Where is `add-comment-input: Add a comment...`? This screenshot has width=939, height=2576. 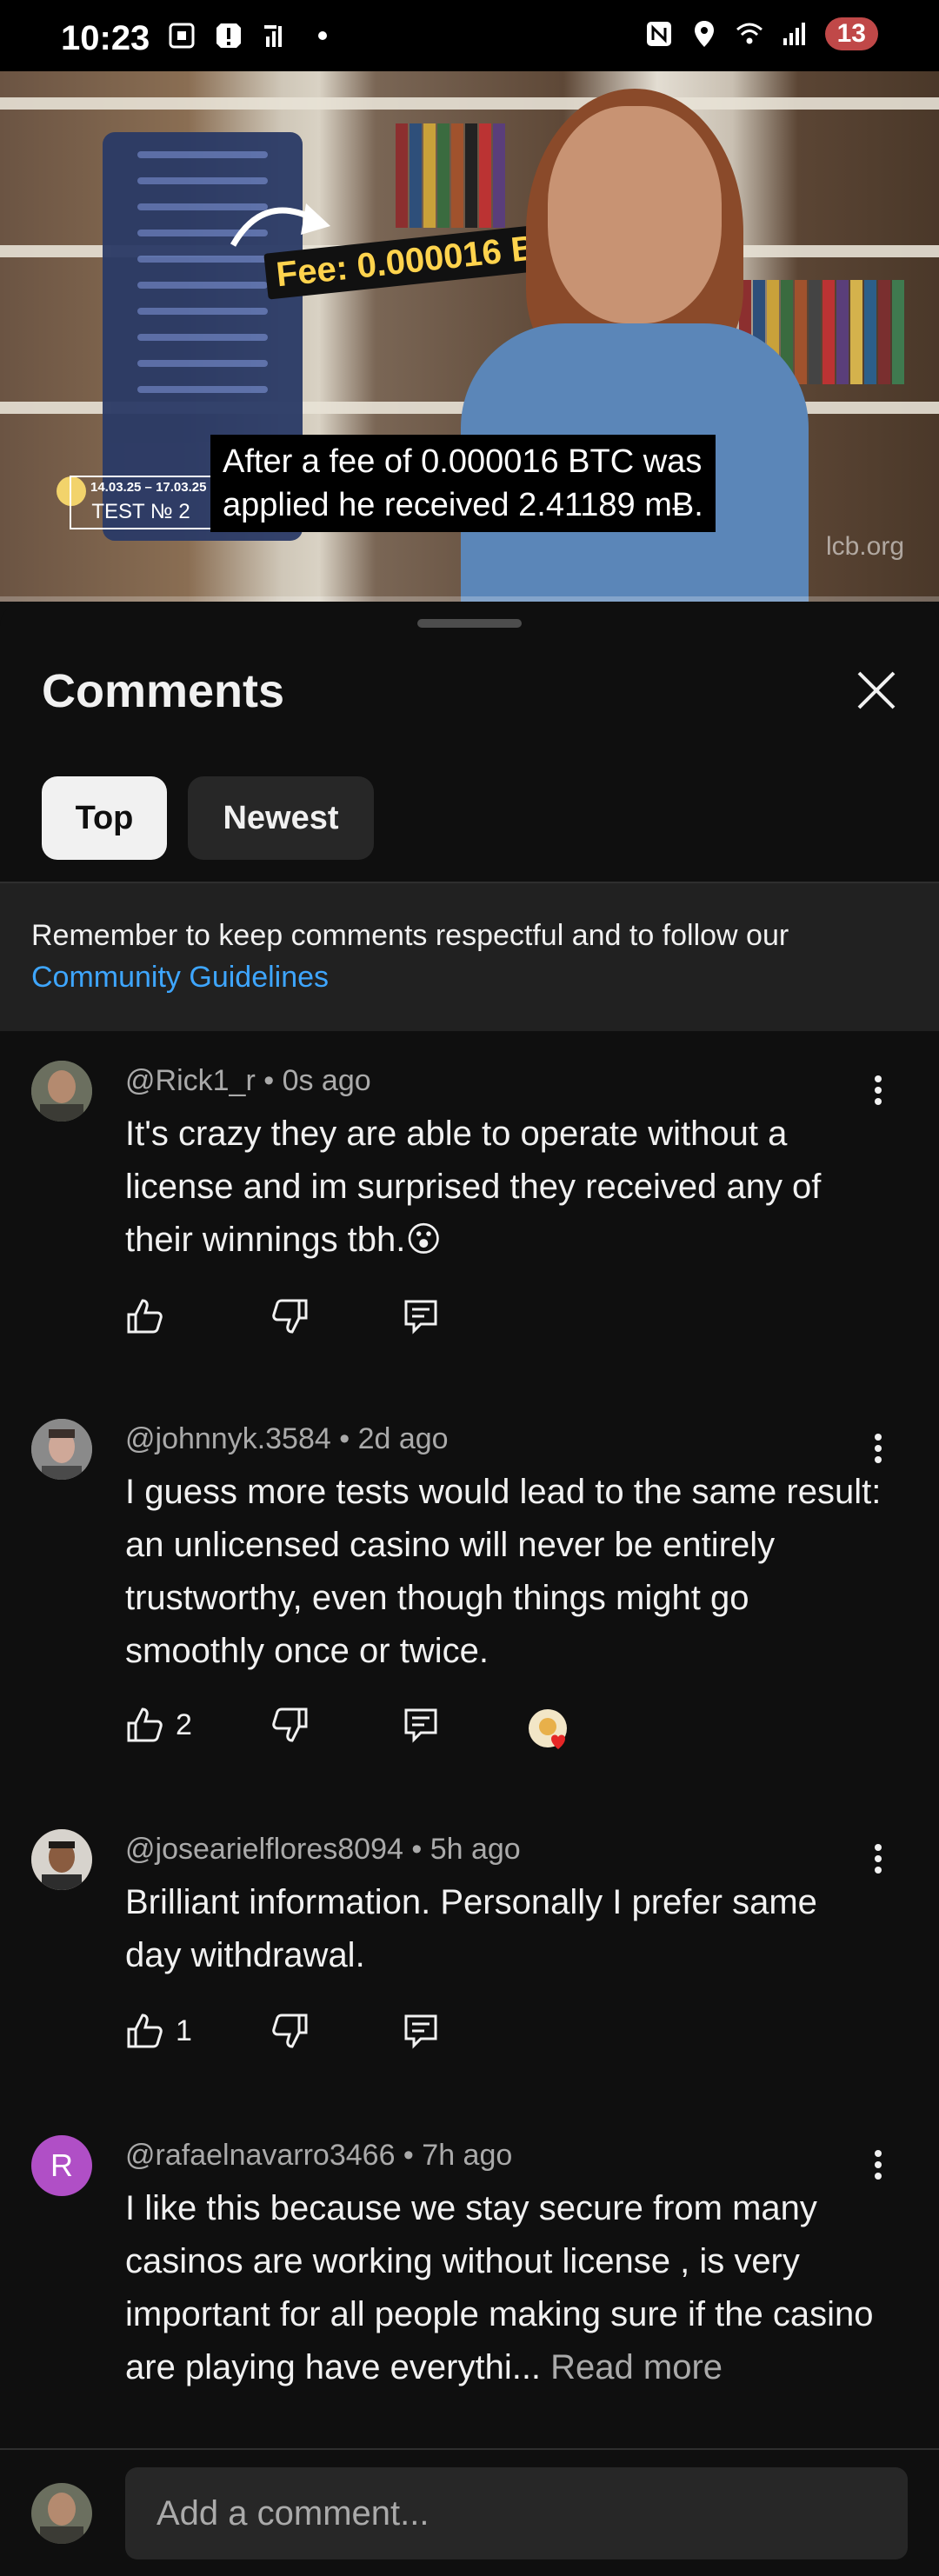 add-comment-input: Add a comment... is located at coordinates (516, 2513).